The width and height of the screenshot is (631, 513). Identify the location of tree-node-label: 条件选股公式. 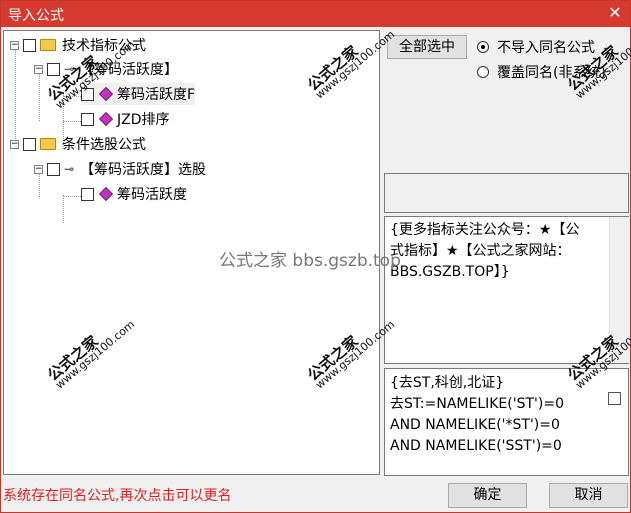
(104, 145).